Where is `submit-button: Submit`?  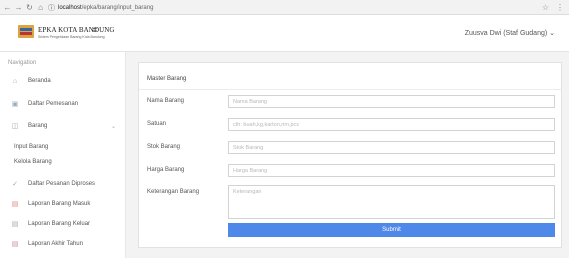 submit-button: Submit is located at coordinates (391, 230).